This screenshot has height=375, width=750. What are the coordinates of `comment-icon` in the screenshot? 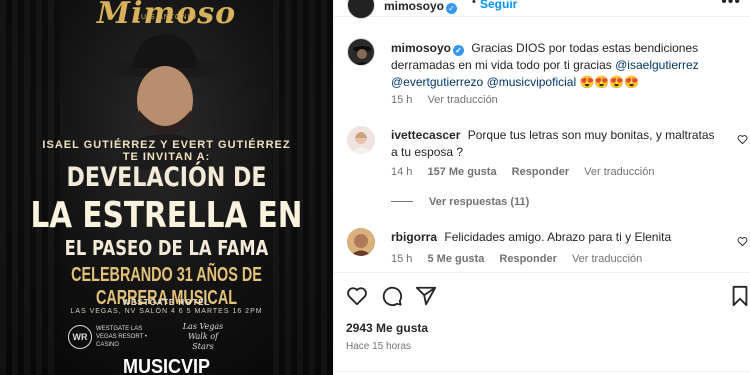 It's located at (392, 296).